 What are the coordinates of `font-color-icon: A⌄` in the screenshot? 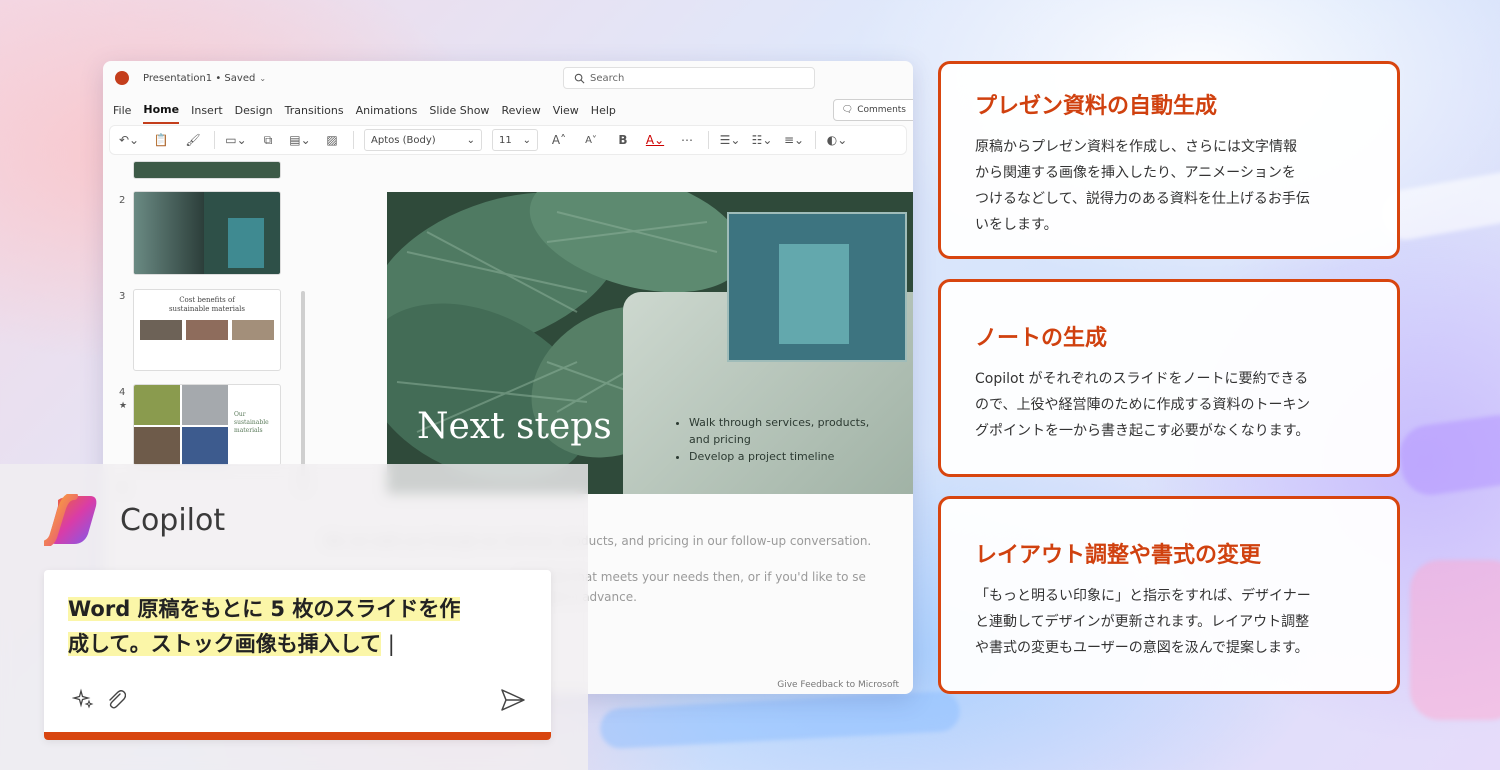 It's located at (655, 140).